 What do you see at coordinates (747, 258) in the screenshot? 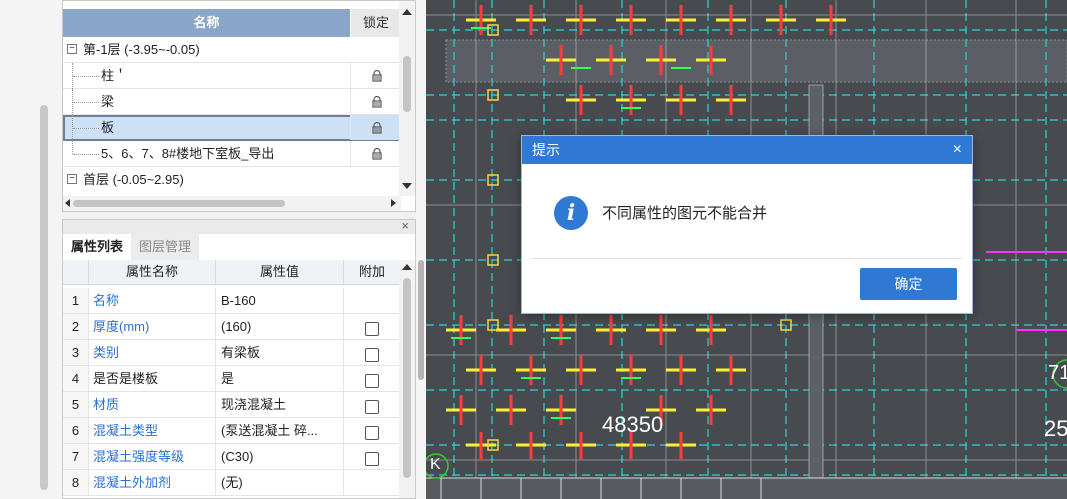
I see `dialog-divider` at bounding box center [747, 258].